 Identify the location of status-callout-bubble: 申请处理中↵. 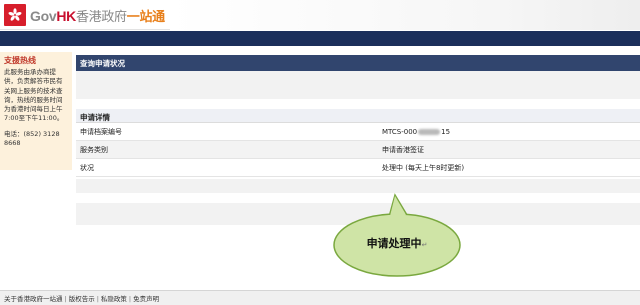
(397, 236).